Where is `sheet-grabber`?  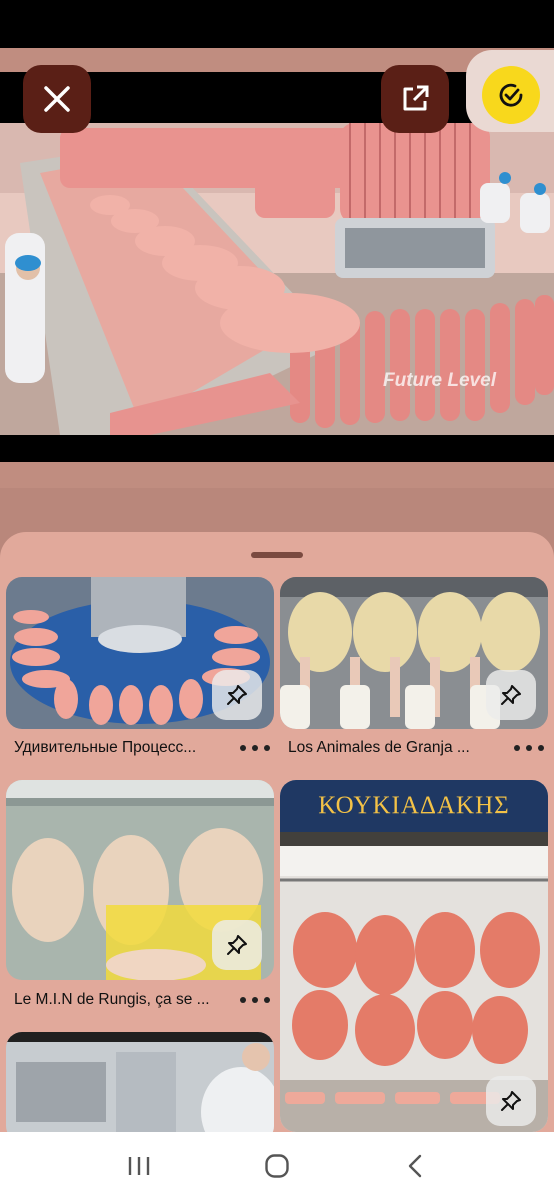 sheet-grabber is located at coordinates (277, 555).